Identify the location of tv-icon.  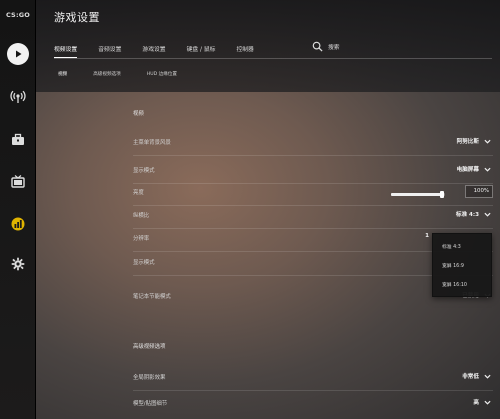
(18, 181).